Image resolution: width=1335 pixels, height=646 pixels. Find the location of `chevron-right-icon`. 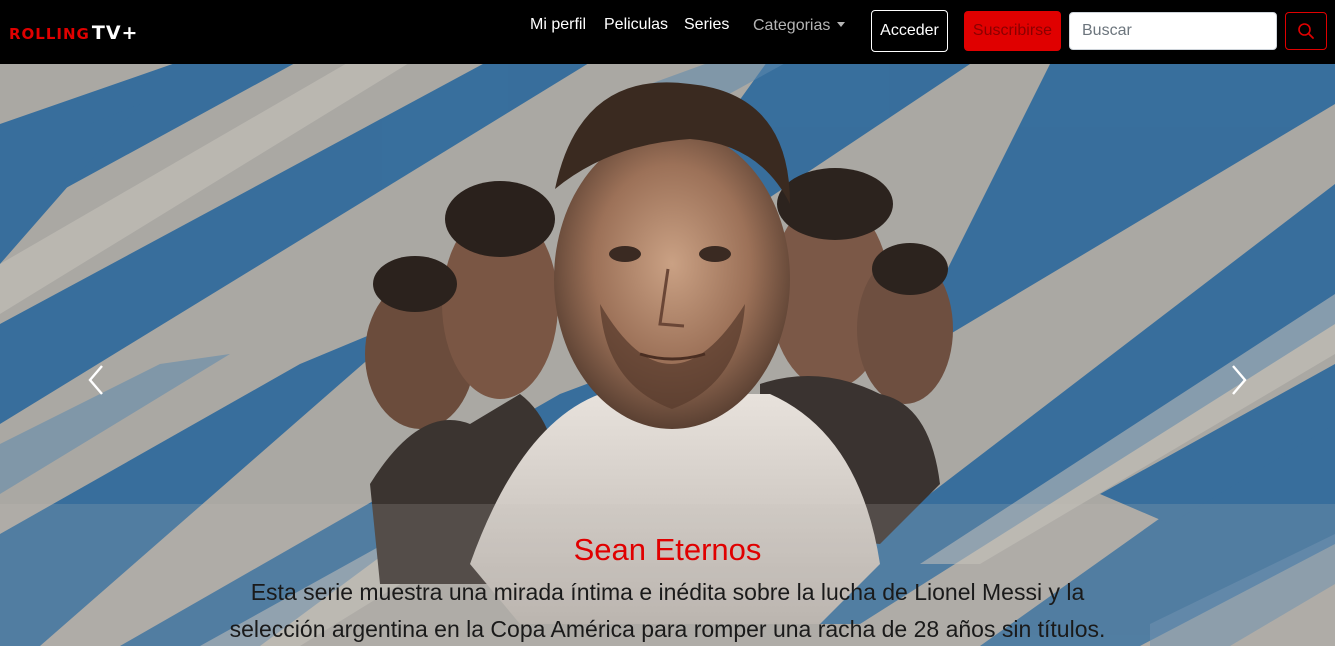

chevron-right-icon is located at coordinates (1239, 380).